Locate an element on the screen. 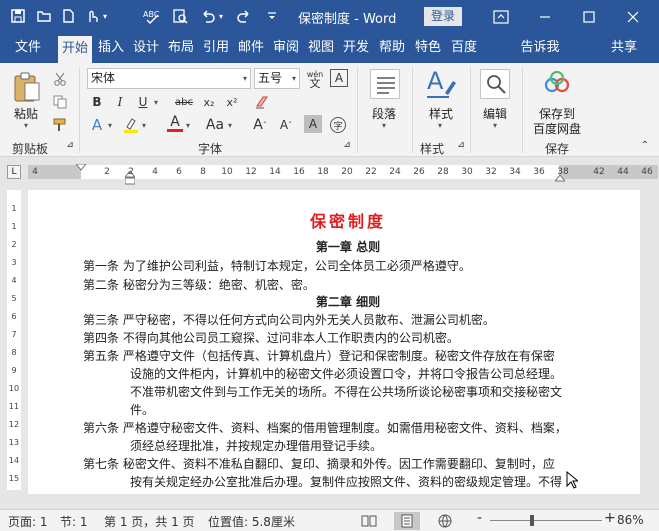 The image size is (659, 531). grow-font-icon: Aˆ is located at coordinates (260, 125).